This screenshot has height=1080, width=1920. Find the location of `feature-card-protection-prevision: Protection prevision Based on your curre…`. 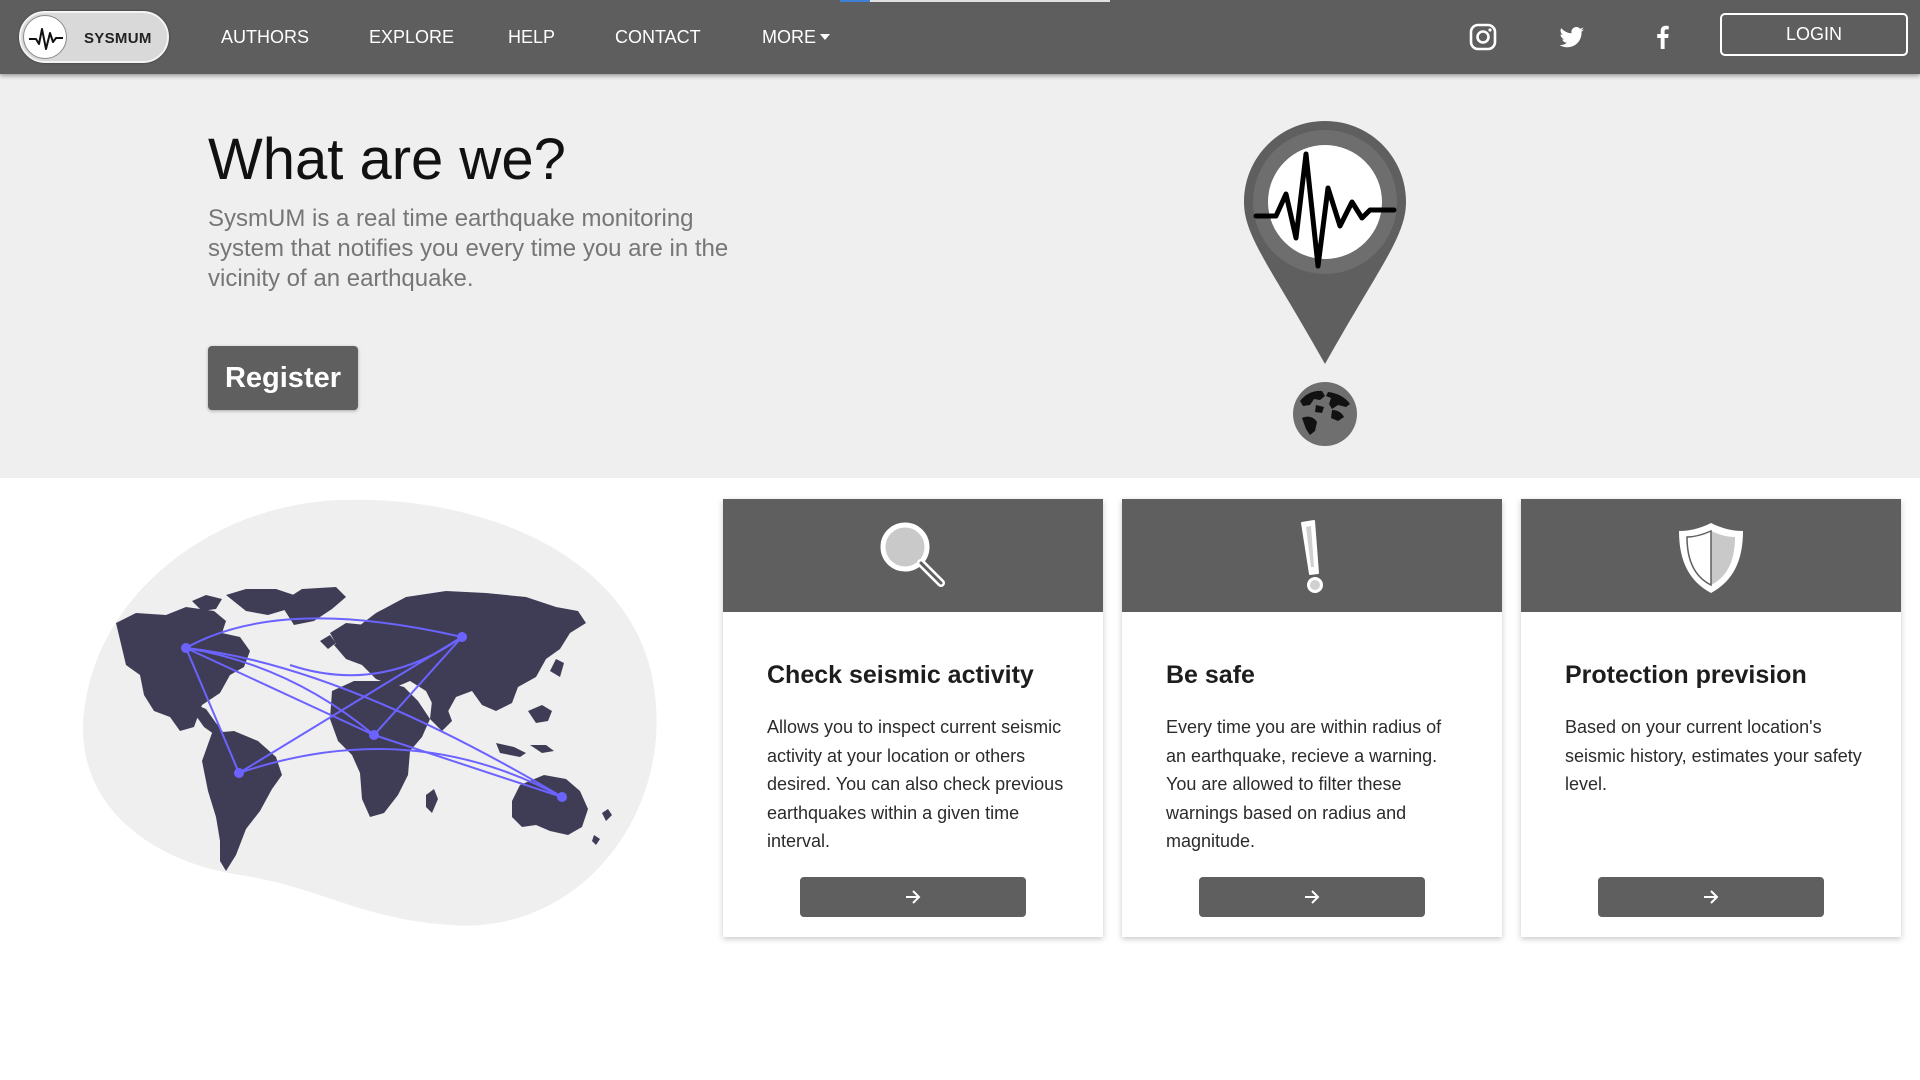

feature-card-protection-prevision: Protection prevision Based on your curre… is located at coordinates (1711, 718).